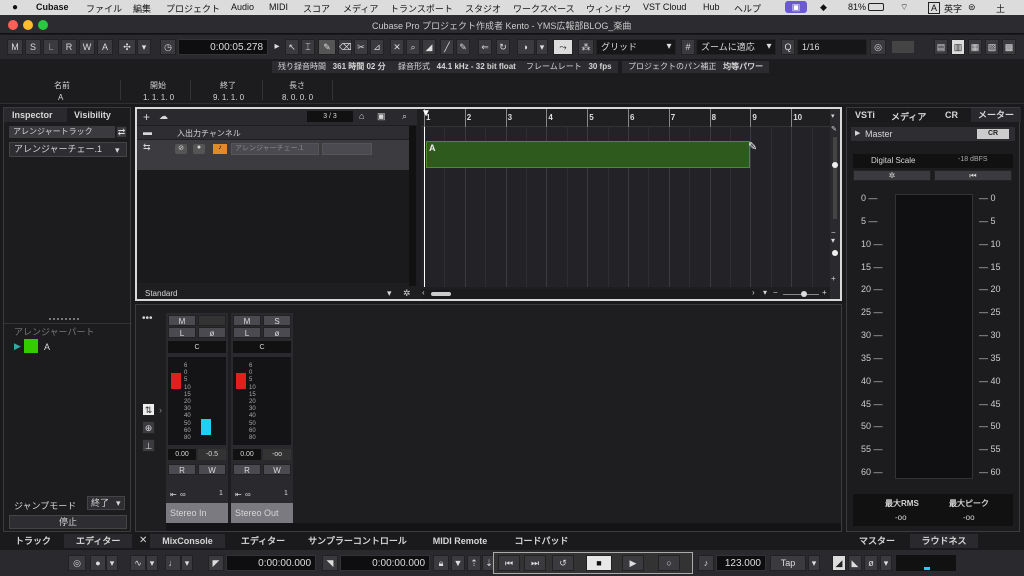 This screenshot has height=576, width=1024. Describe the element at coordinates (788, 563) in the screenshot. I see `tap-tempo-button: Tap` at that location.